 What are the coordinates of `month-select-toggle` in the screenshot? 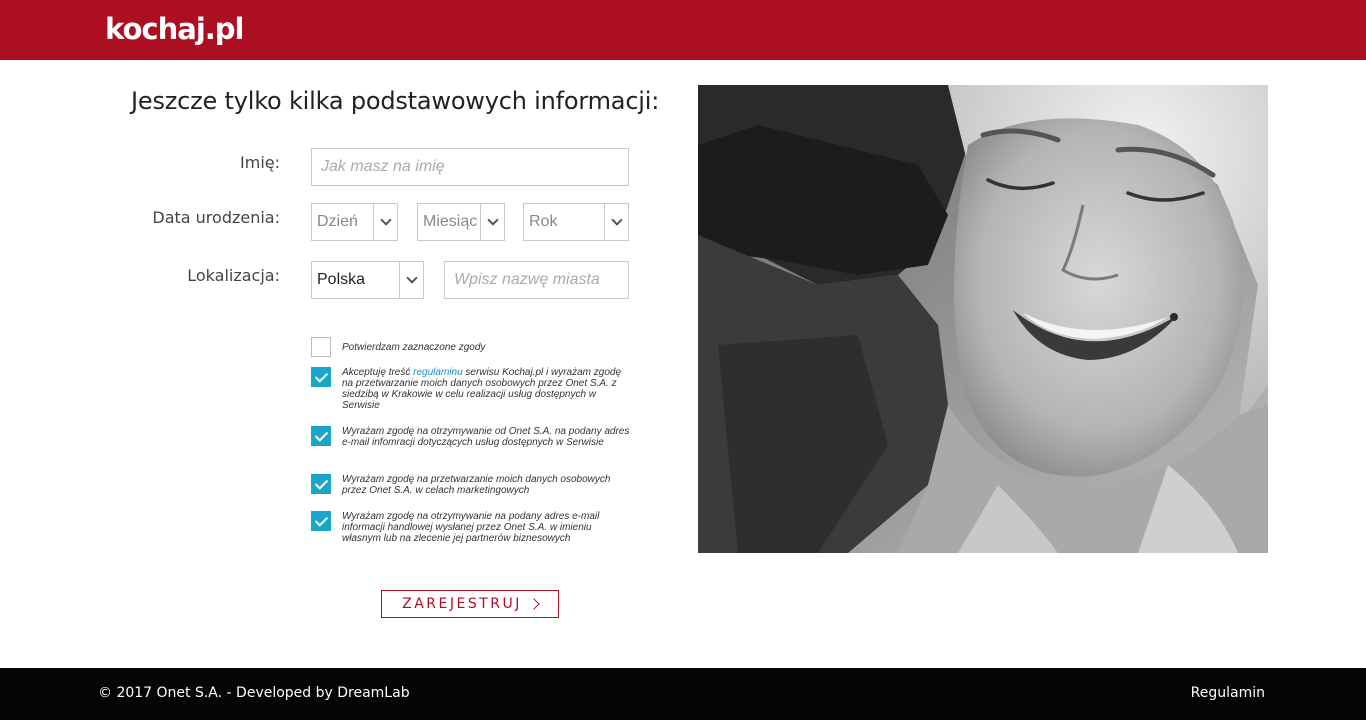 It's located at (492, 222).